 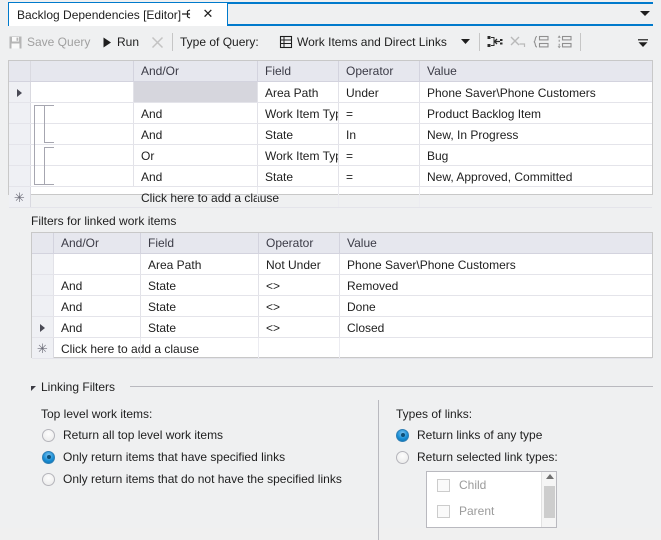 What do you see at coordinates (443, 511) in the screenshot?
I see `checkbox-parent` at bounding box center [443, 511].